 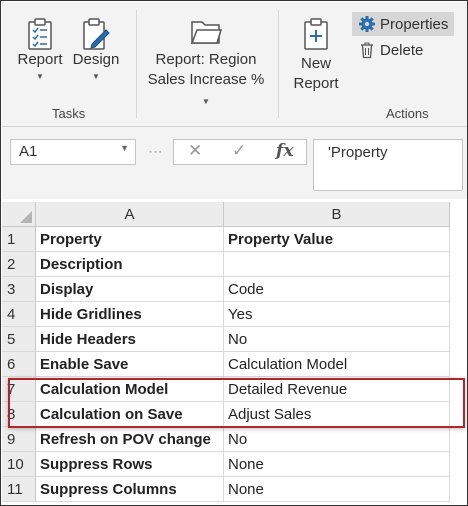 I want to click on select-all-triangle-icon, so click(x=26, y=217).